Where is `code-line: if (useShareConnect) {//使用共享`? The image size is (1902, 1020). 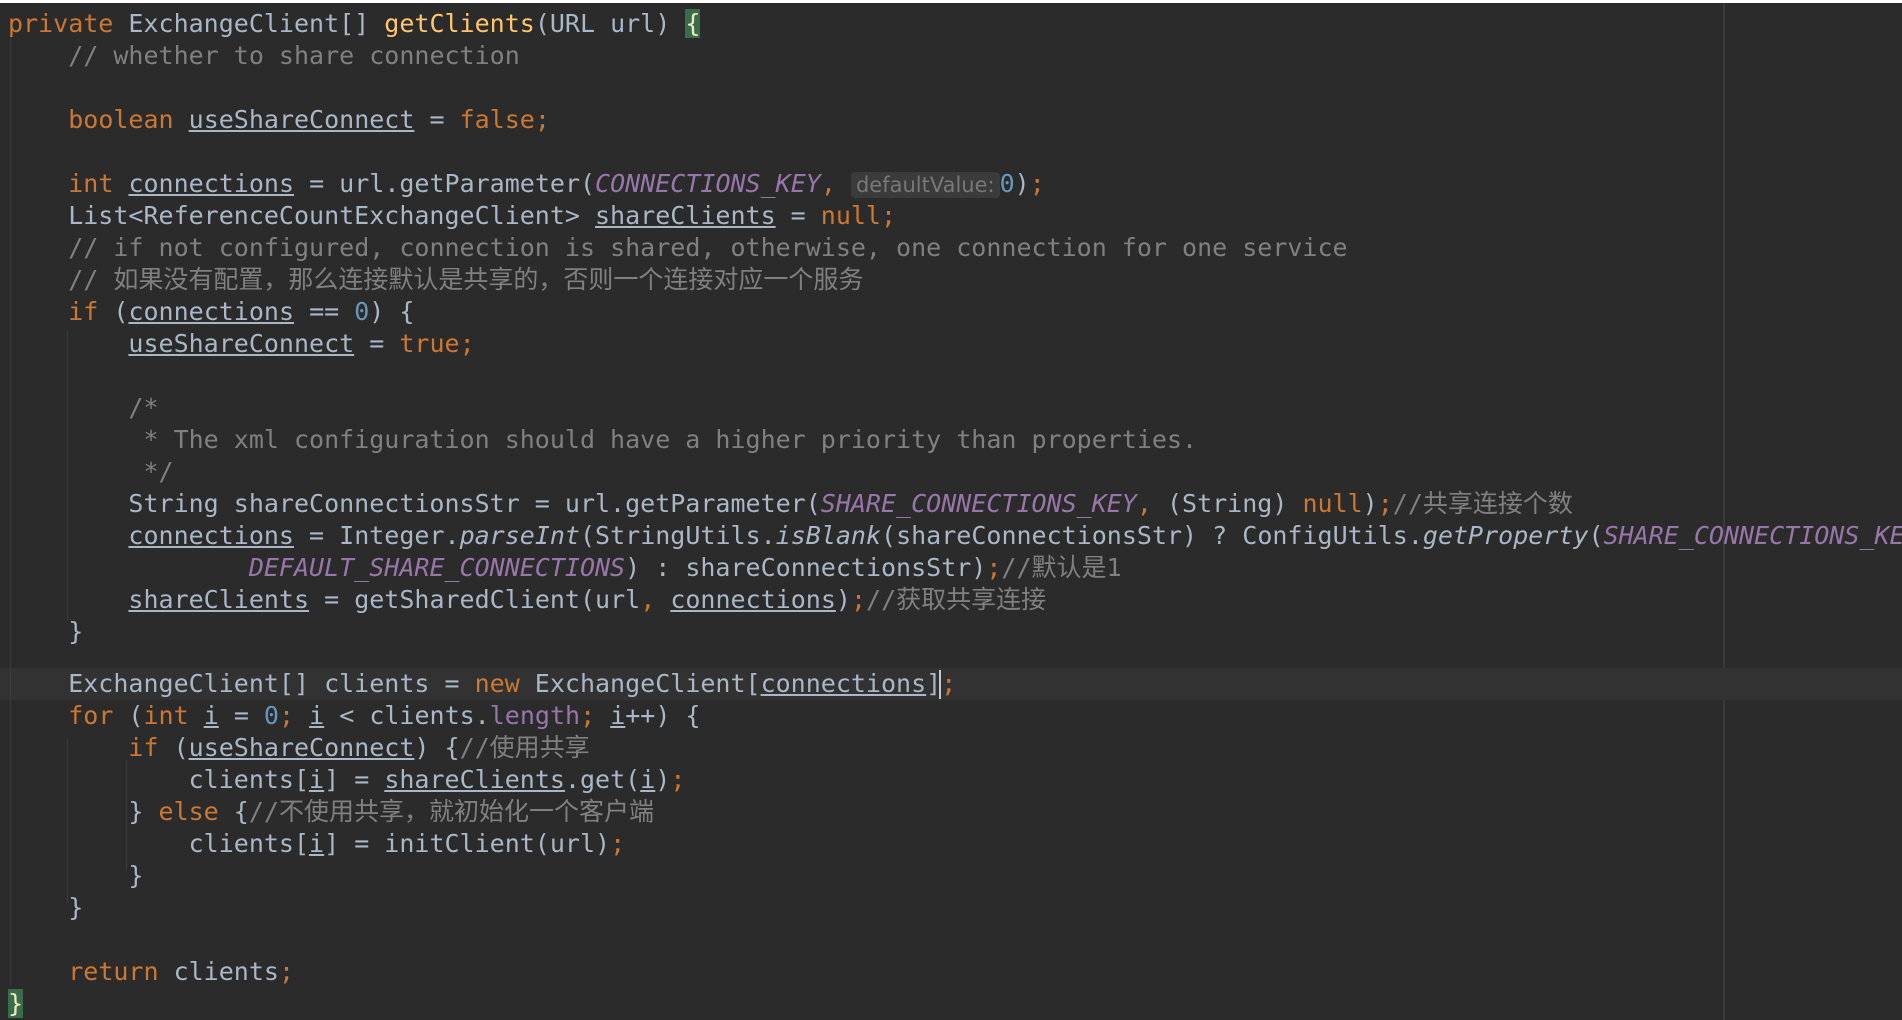 code-line: if (useShareConnect) {//使用共享 is located at coordinates (298, 748).